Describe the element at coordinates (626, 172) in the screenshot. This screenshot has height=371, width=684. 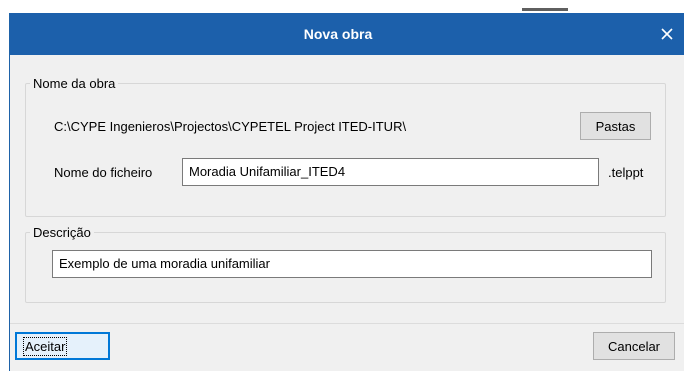
I see `file-extension: .telppt` at that location.